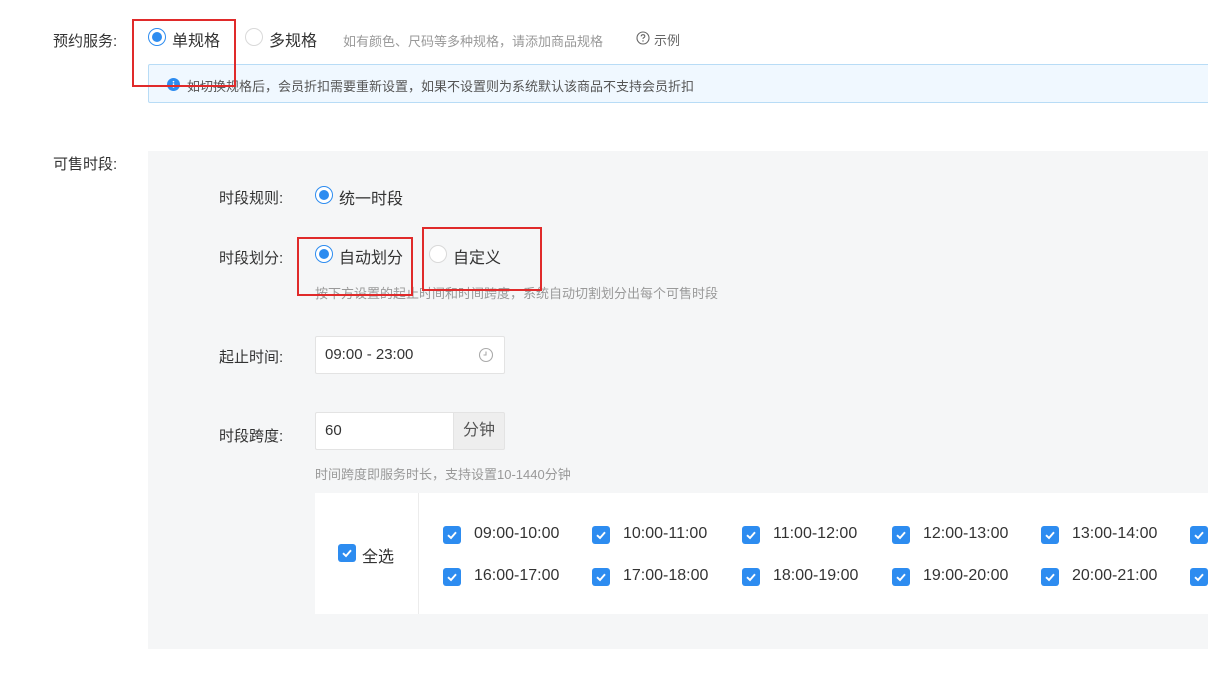 The image size is (1208, 695). Describe the element at coordinates (333, 430) in the screenshot. I see `span-value: 60` at that location.